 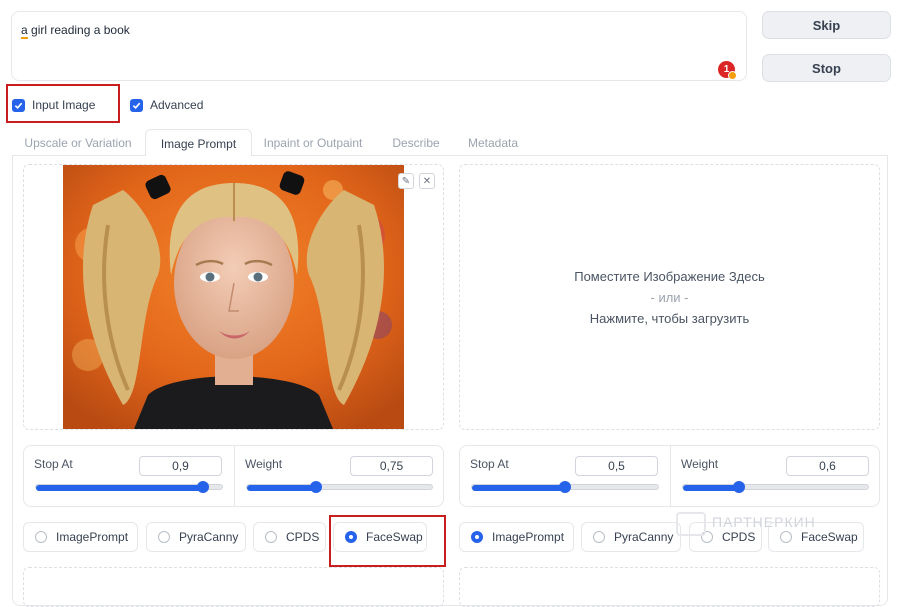 I want to click on advanced-checkbox: Advanced, so click(x=166, y=105).